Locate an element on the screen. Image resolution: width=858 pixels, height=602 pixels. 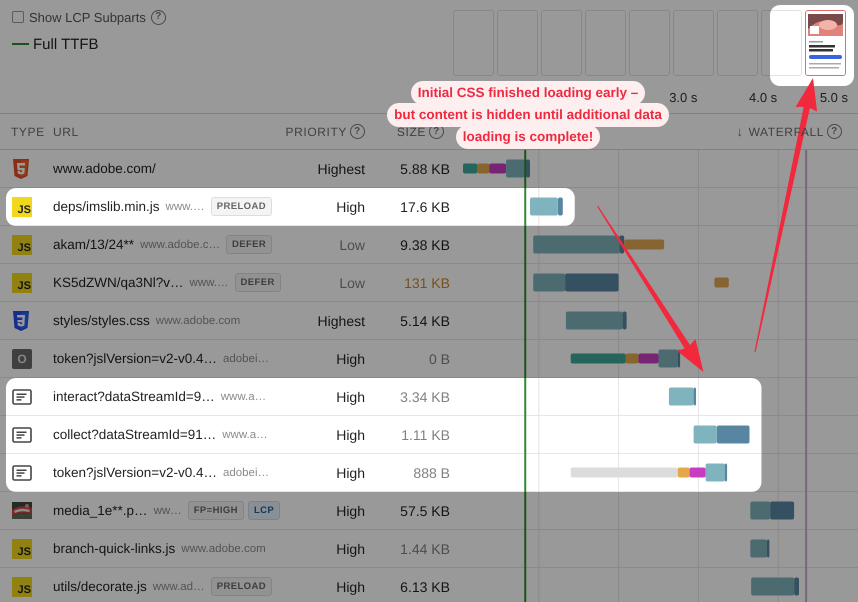
column-header: SIZE is located at coordinates (411, 131).